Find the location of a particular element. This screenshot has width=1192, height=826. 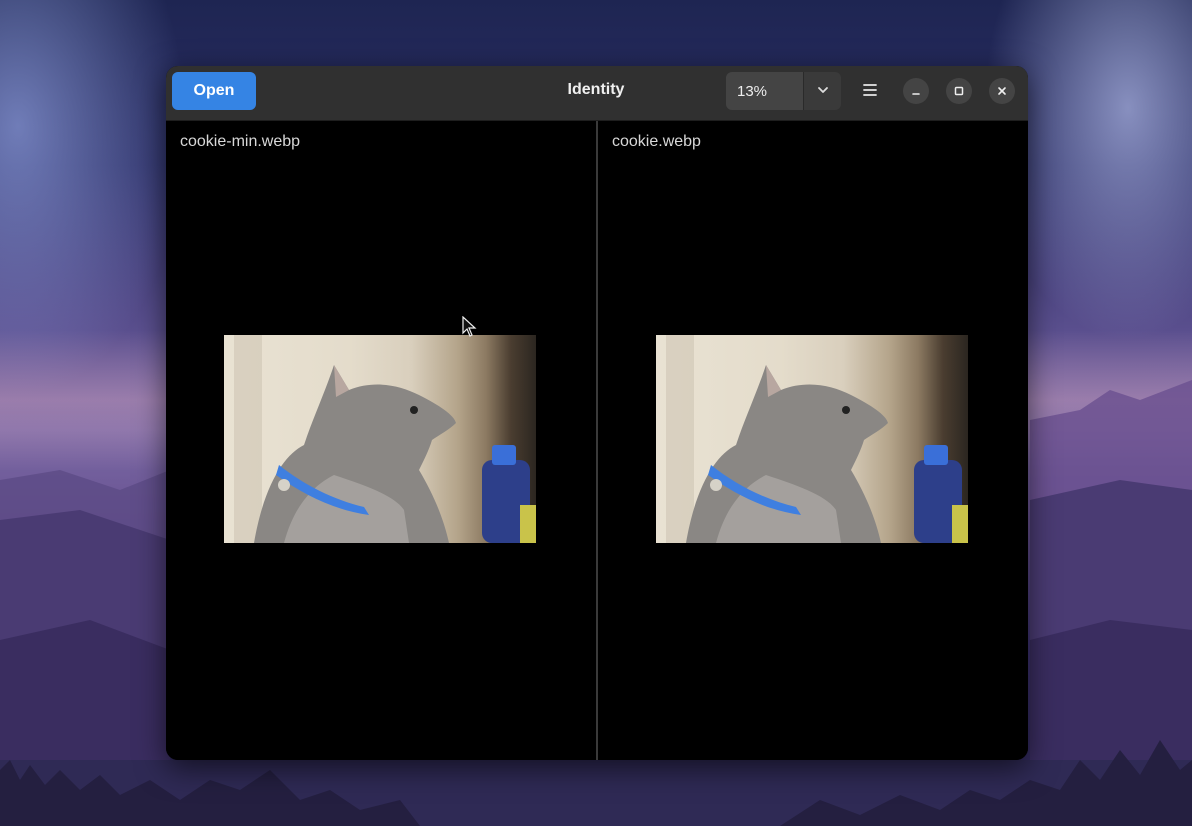

open-button: Open is located at coordinates (214, 91).